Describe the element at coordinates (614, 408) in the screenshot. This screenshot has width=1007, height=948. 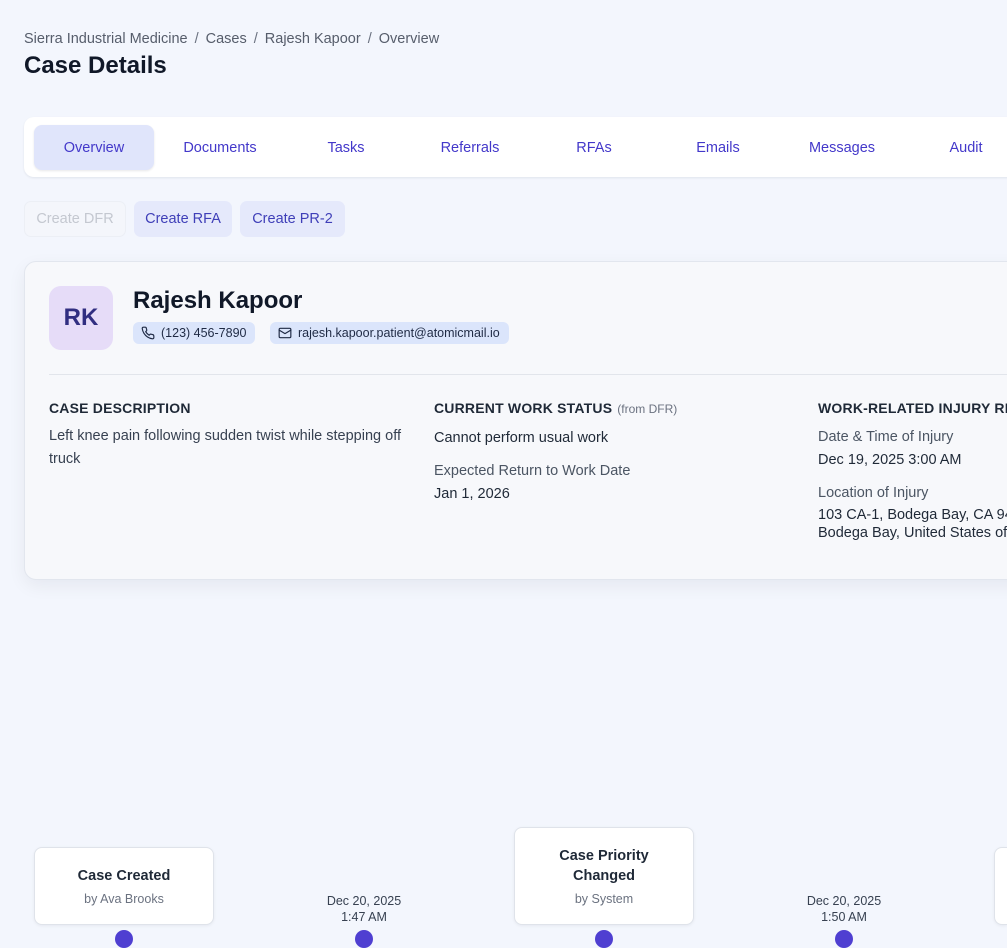
I see `section-title: CURRENT WORK STATUS (from DFR)` at that location.